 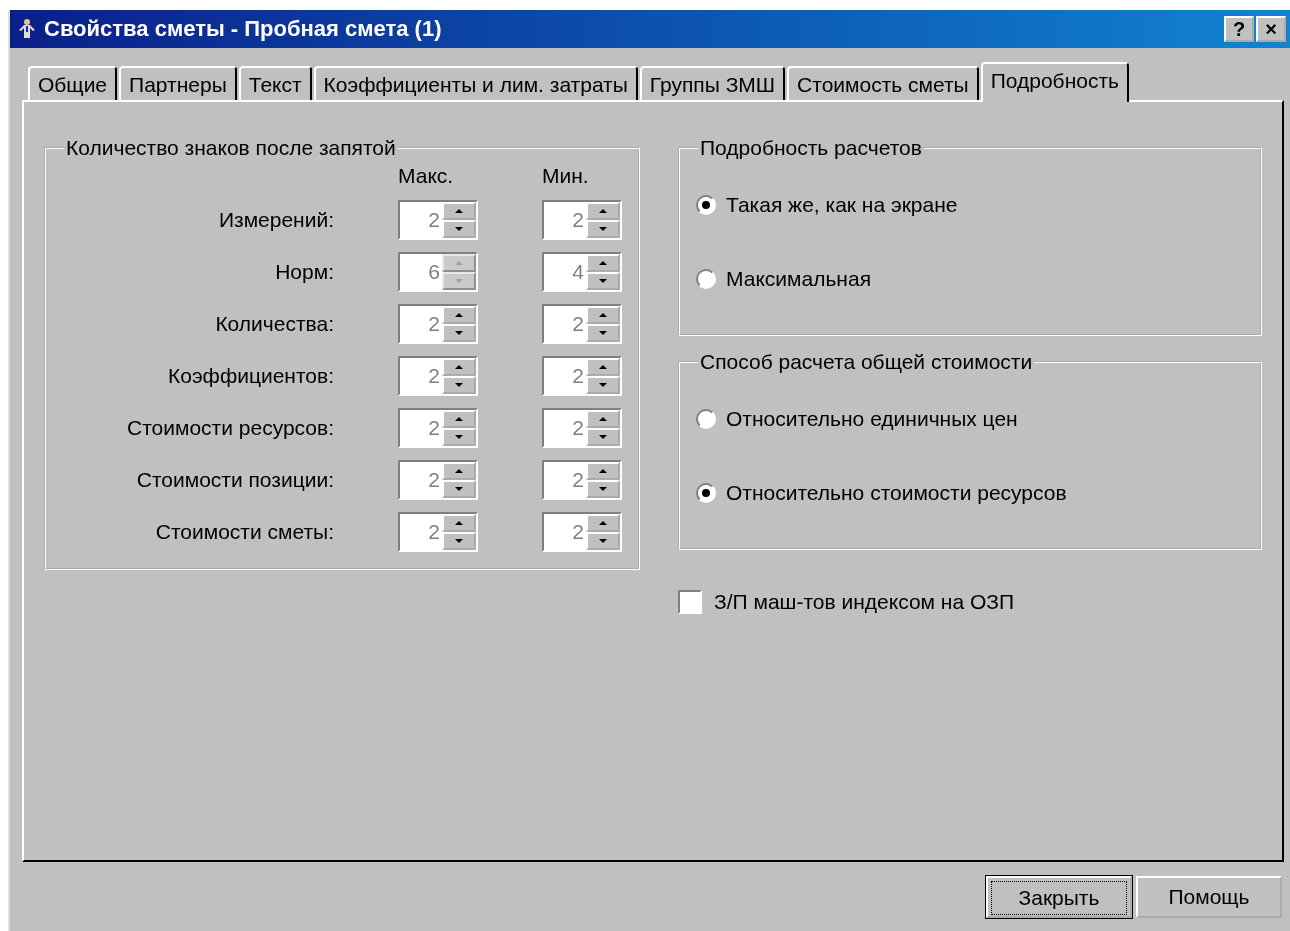 I want to click on field-label: Норм:, so click(x=304, y=272).